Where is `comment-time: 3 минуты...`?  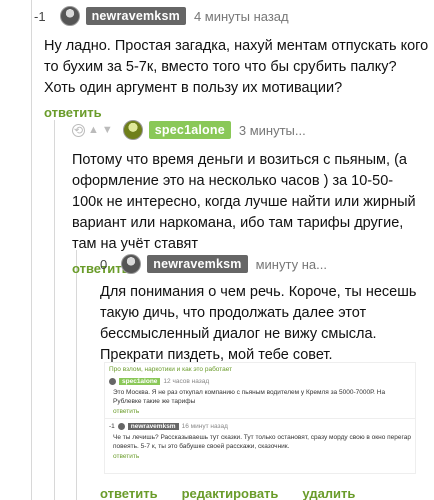 comment-time: 3 минуты... is located at coordinates (272, 130).